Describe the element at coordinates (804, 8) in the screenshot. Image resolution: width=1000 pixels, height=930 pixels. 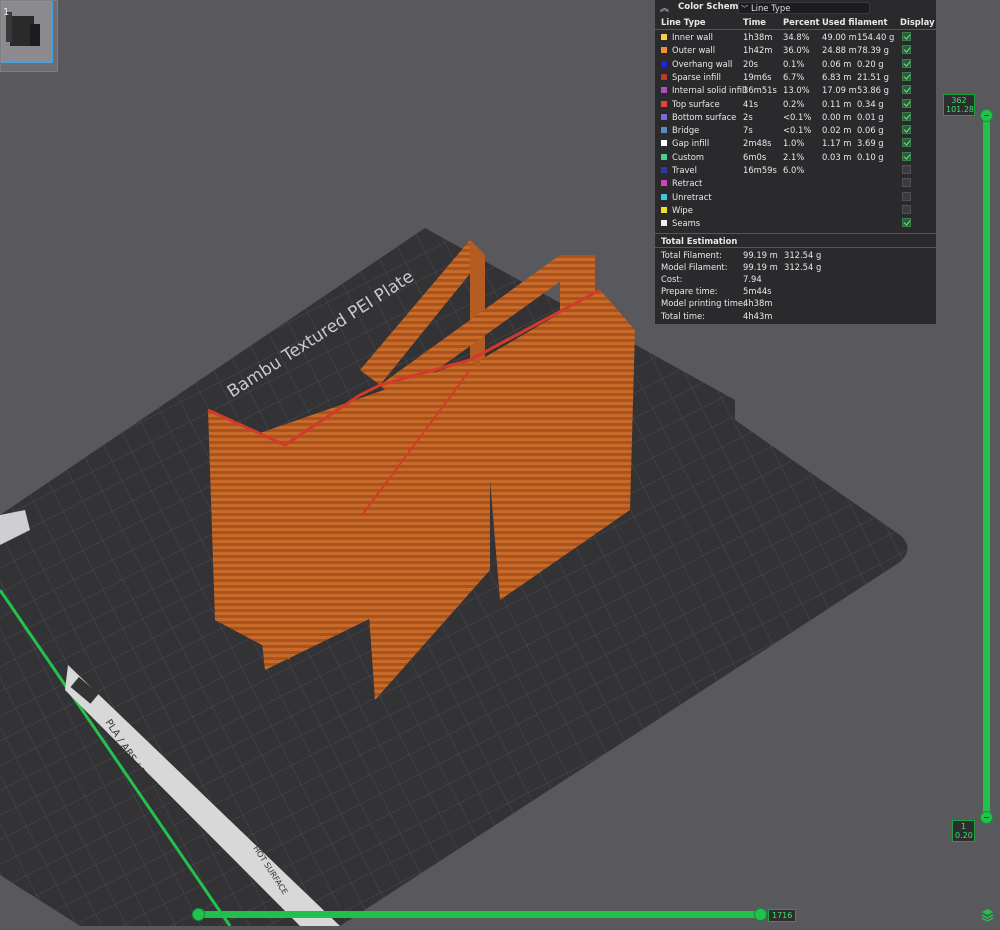
I see `color-scheme-dropdown: ﹀ Line Type` at that location.